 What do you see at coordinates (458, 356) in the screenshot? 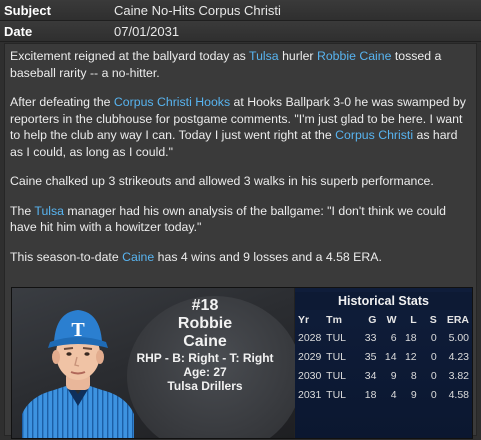
I see `stats-cell: 4.23` at bounding box center [458, 356].